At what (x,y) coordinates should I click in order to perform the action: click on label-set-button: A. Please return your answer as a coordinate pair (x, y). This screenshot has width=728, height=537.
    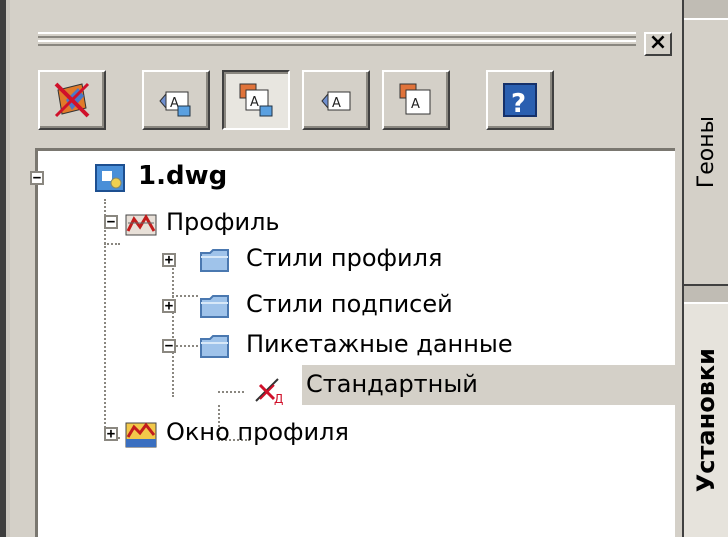
    Looking at the image, I should click on (416, 100).